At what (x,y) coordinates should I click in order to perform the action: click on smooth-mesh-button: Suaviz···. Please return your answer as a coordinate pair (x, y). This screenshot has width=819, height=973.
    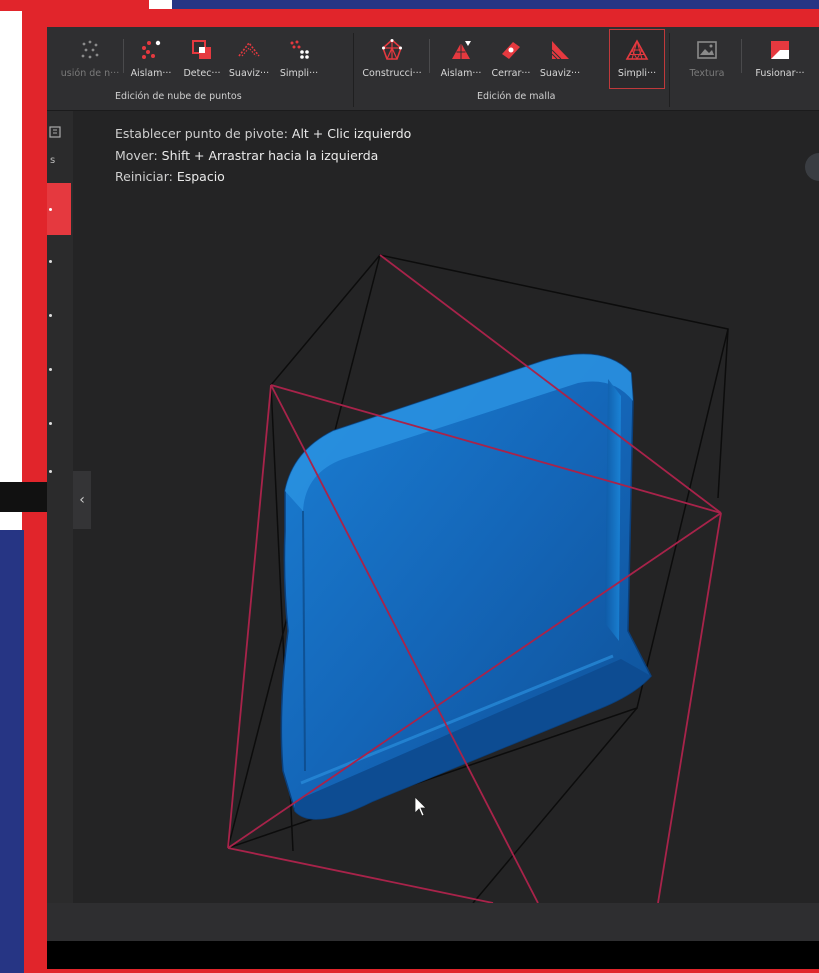
    Looking at the image, I should click on (560, 64).